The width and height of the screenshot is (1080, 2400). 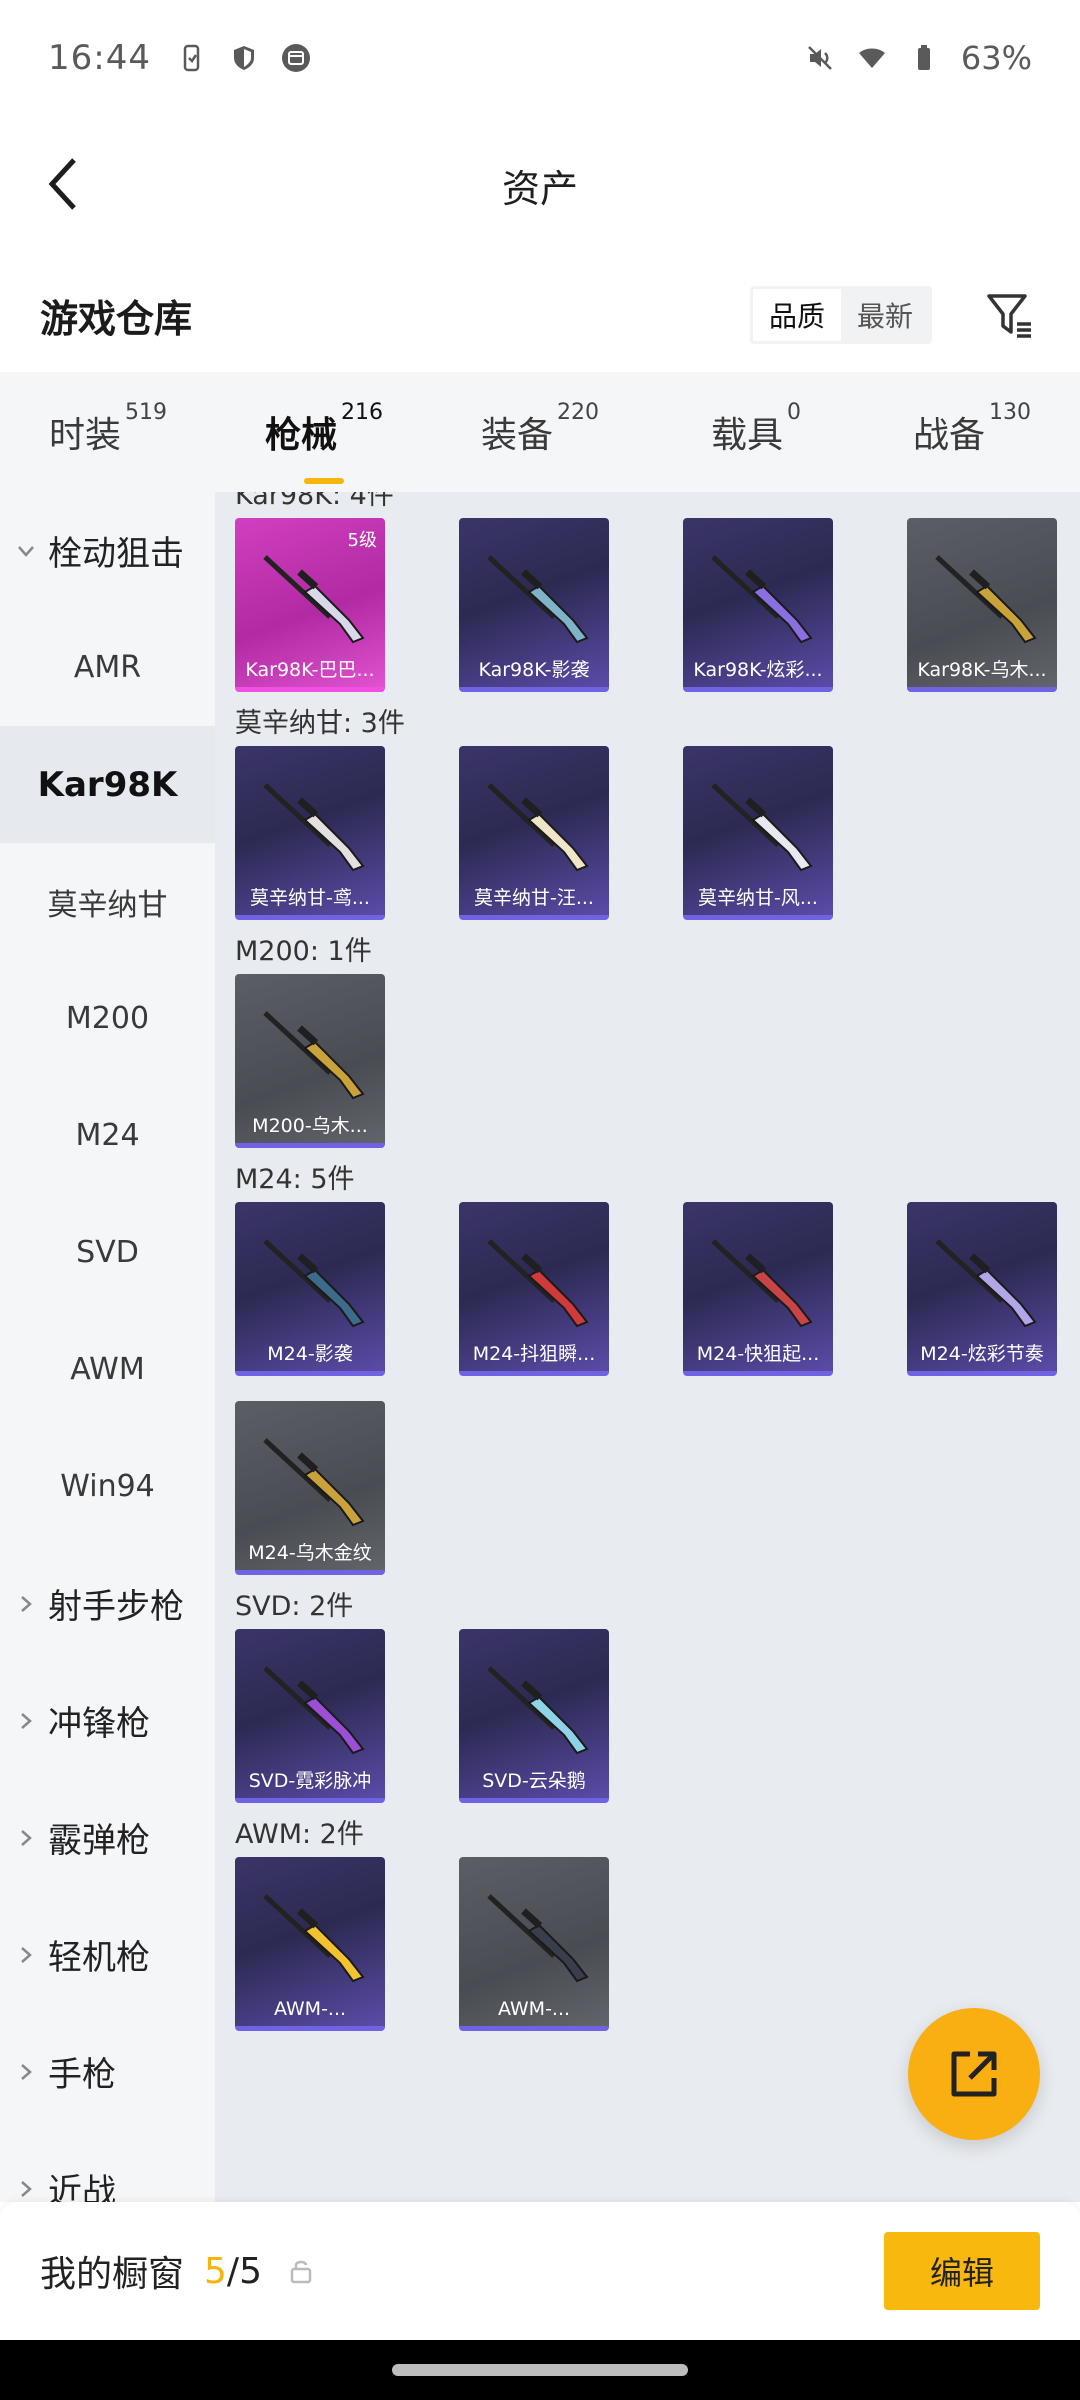 I want to click on tab-vehicles: 载具 0, so click(x=756, y=429).